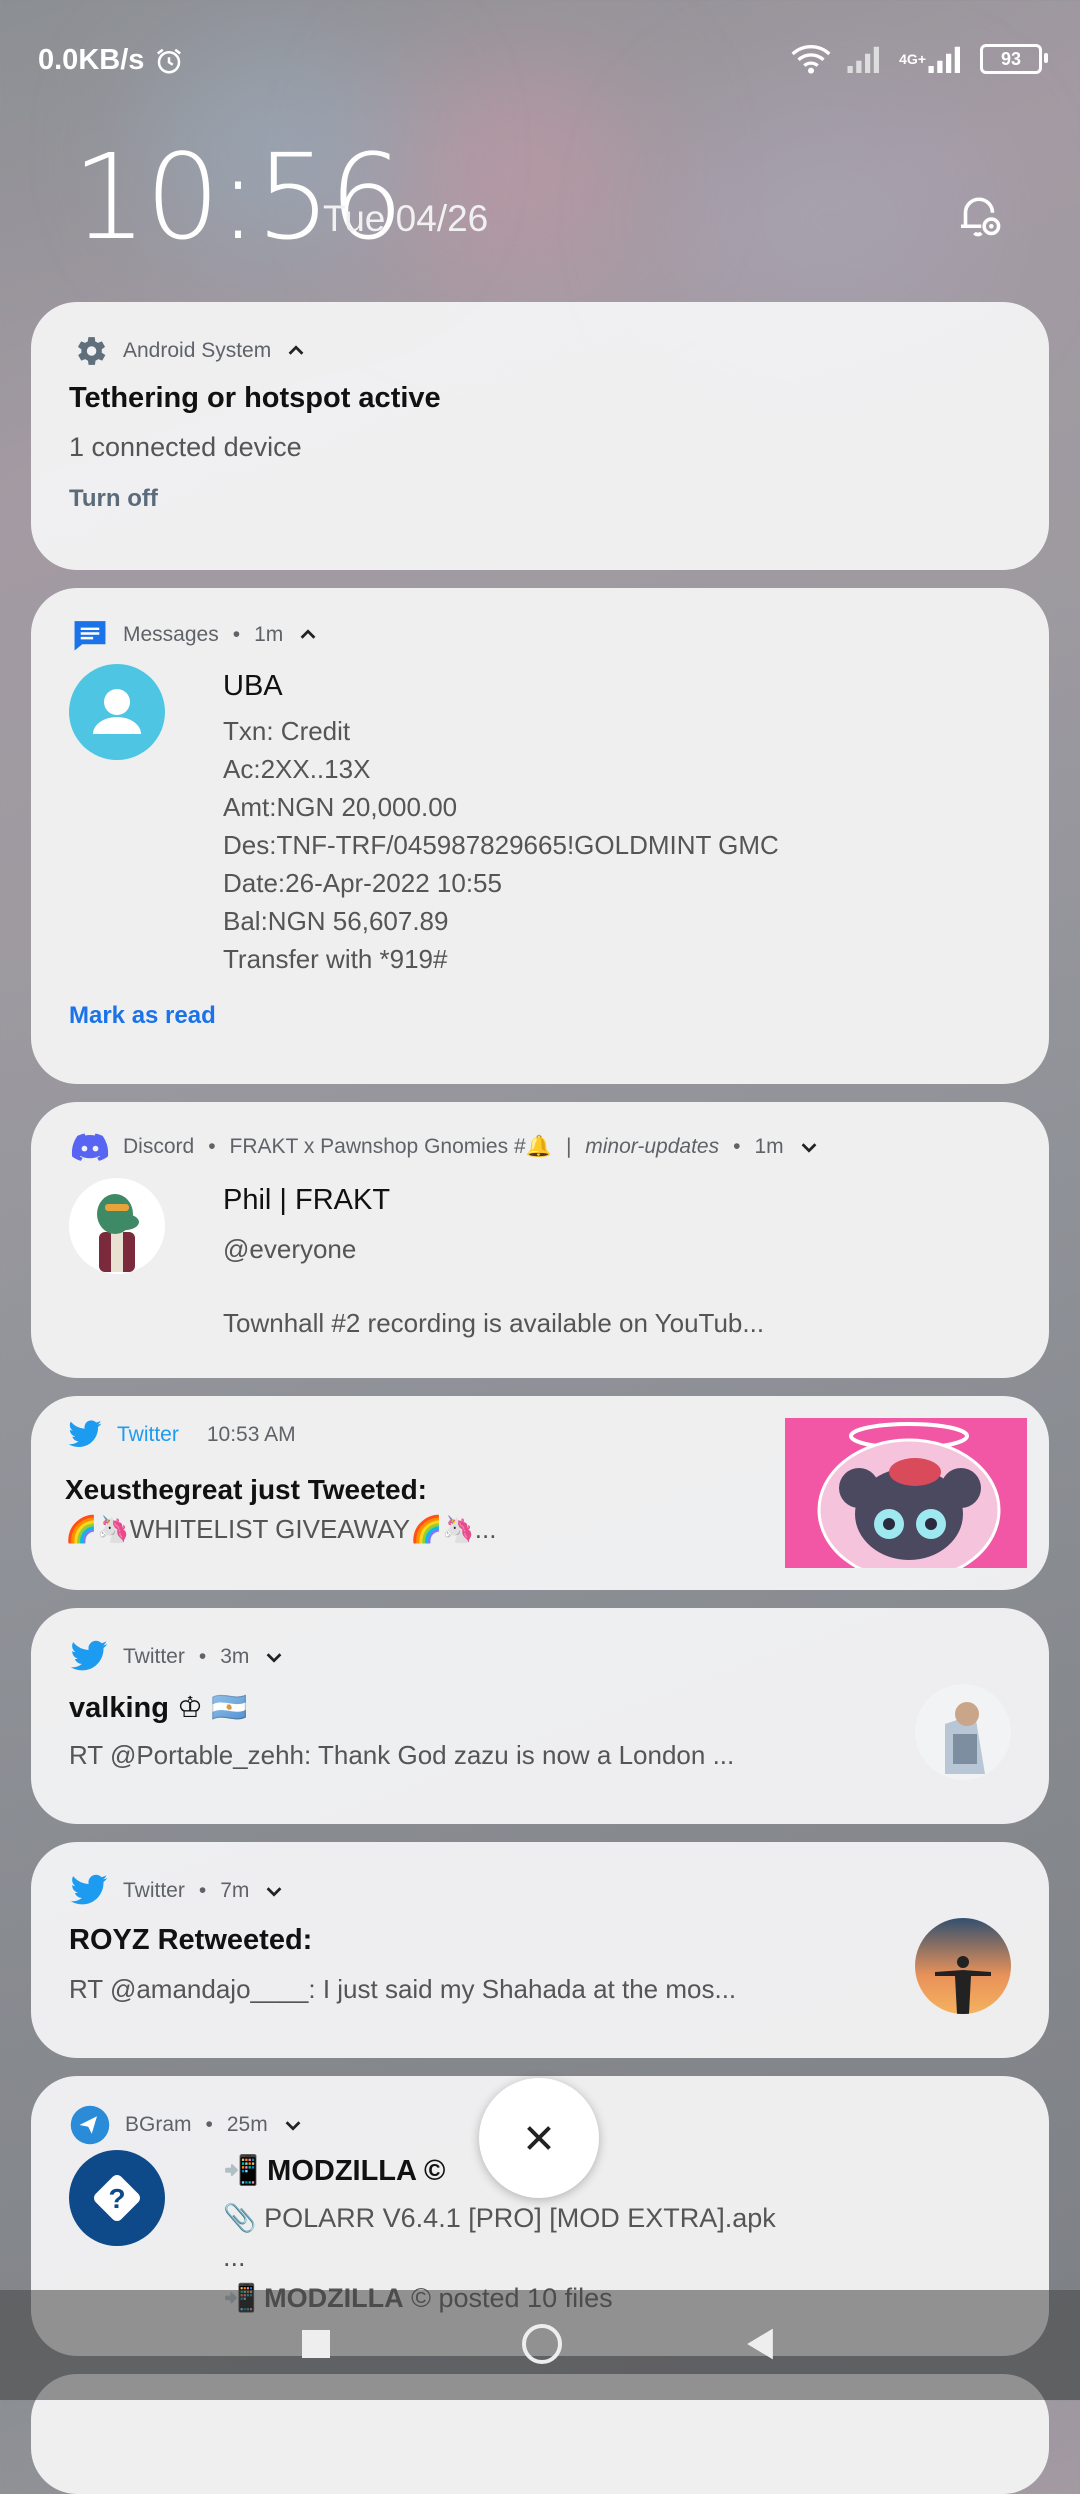  I want to click on notification-title: ROYZ Retweeted:, so click(191, 1940).